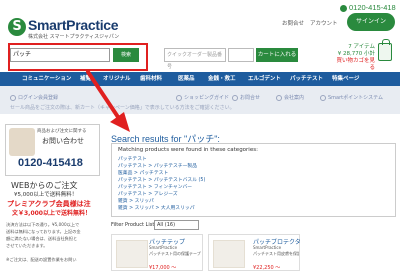  What do you see at coordinates (264, 79) in the screenshot?
I see `nav-item-ergodent: エルゴデント` at bounding box center [264, 79].